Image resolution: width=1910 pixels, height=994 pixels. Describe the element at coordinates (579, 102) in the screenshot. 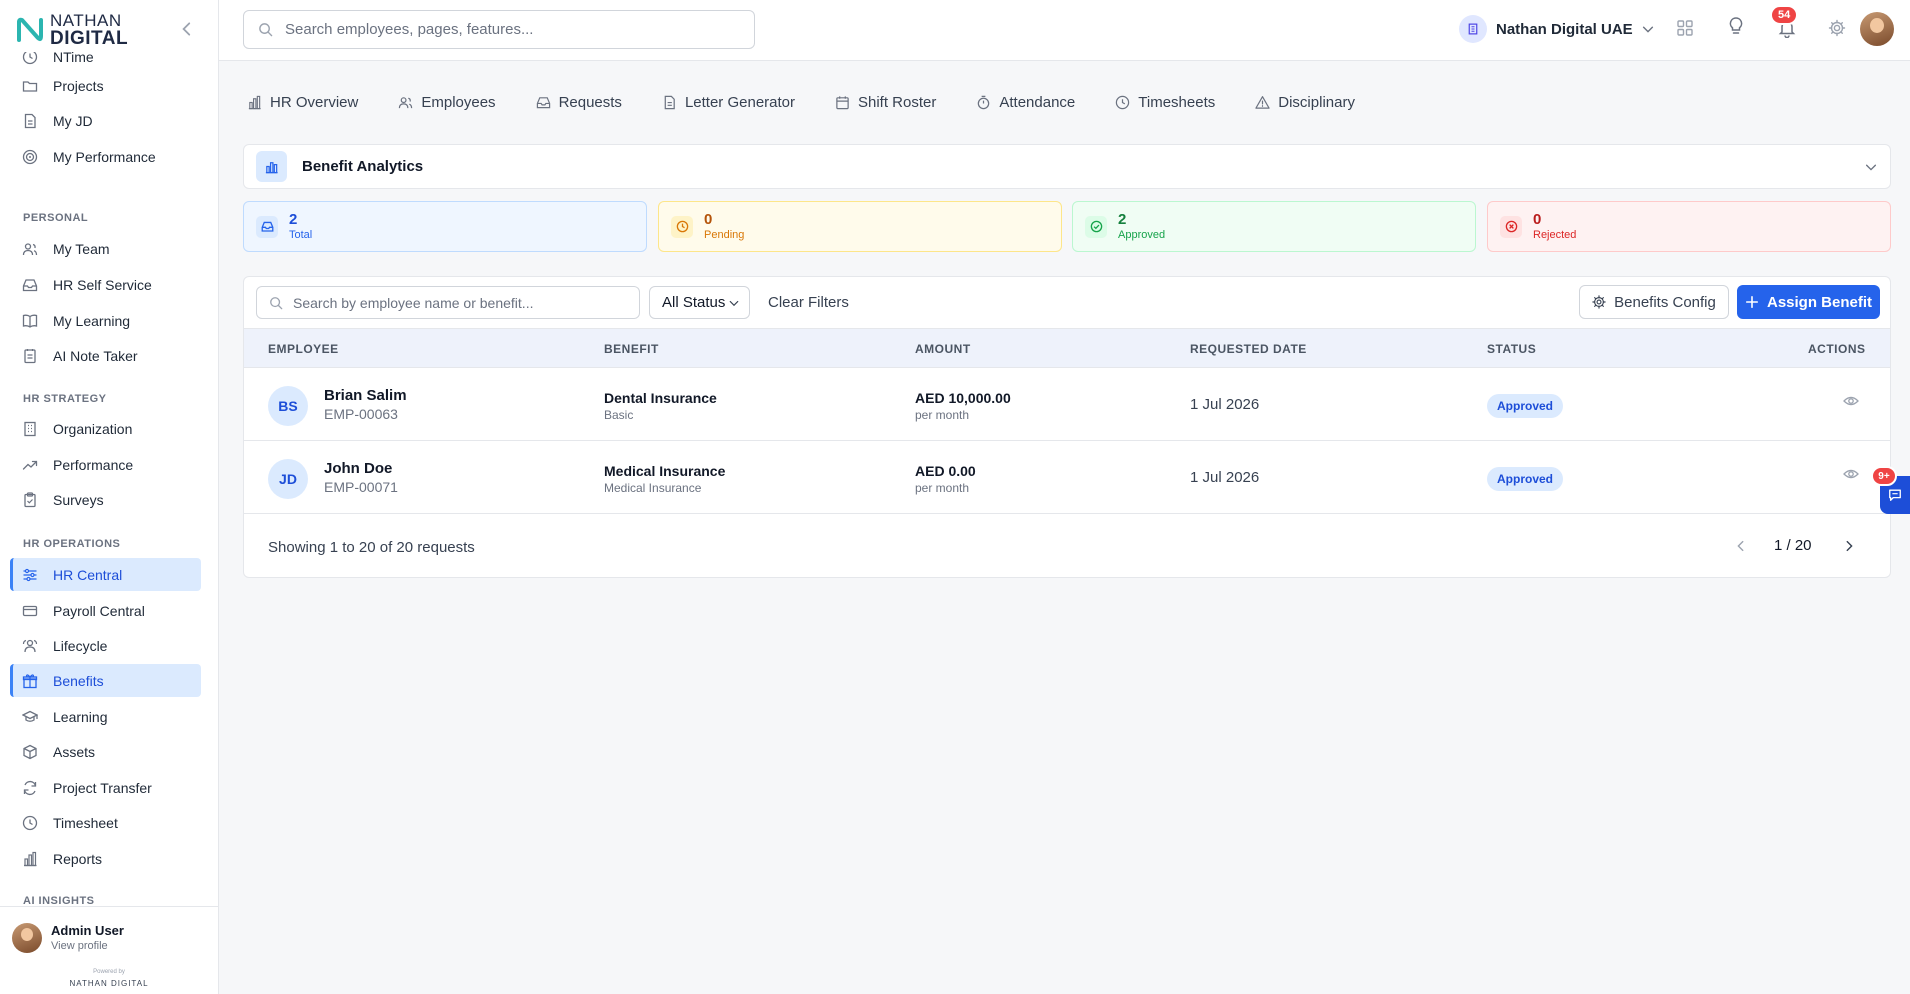

I see `tab-requests: Requests` at that location.